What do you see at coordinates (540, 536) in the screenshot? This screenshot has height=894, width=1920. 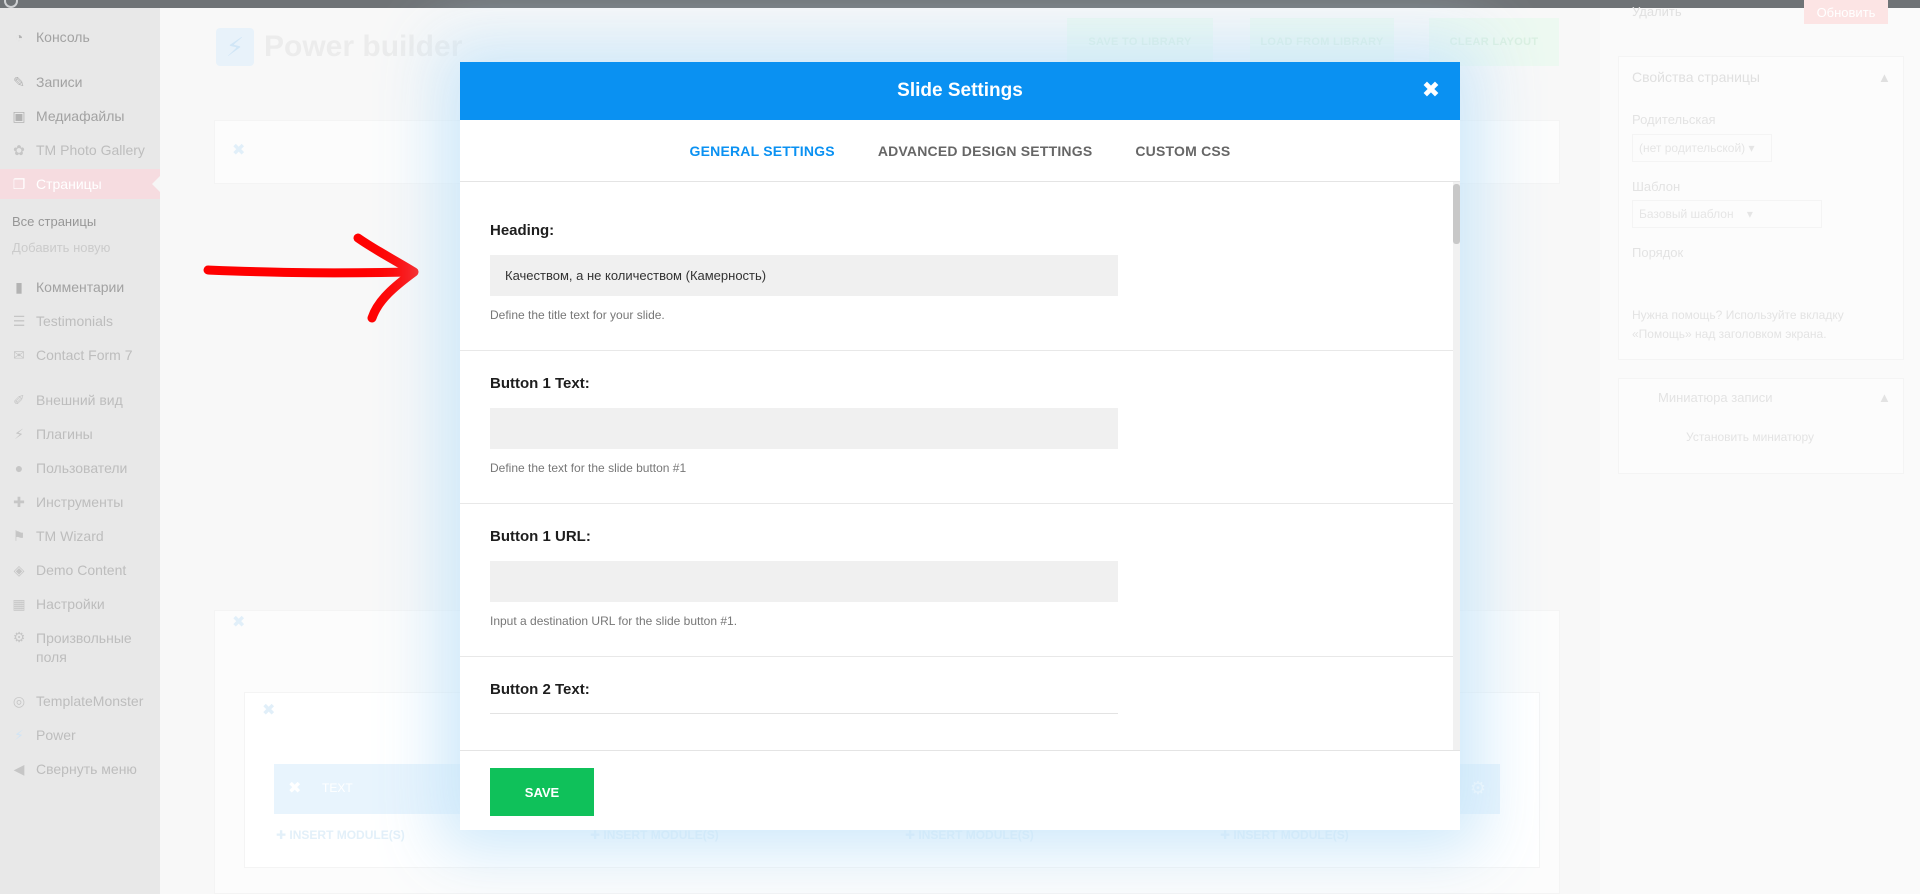 I see `button-1-url-label: Button 1 URL:` at bounding box center [540, 536].